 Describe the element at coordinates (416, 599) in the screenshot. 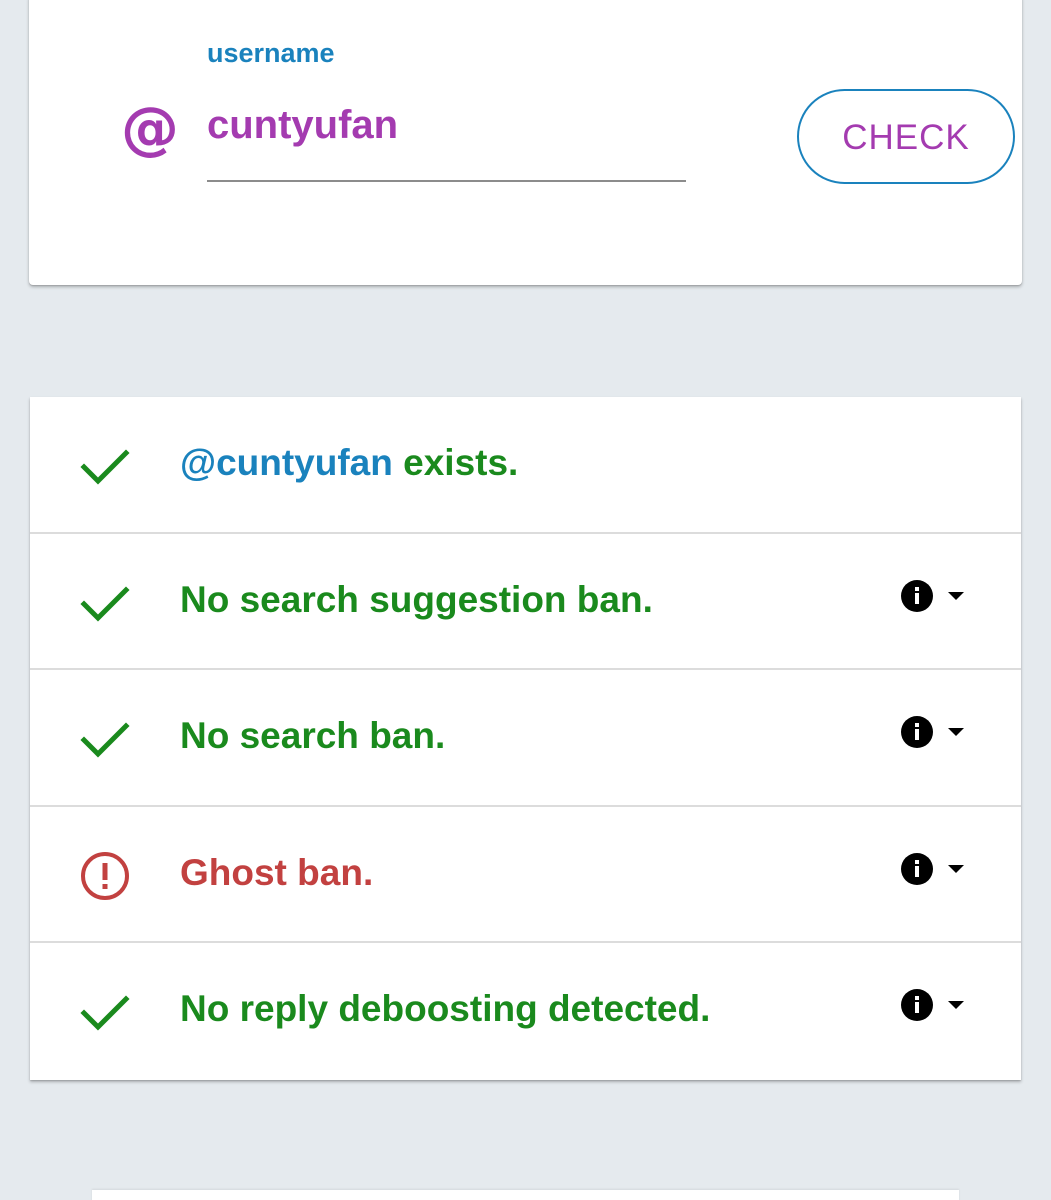

I see `result-label: No search suggestion ban.` at that location.